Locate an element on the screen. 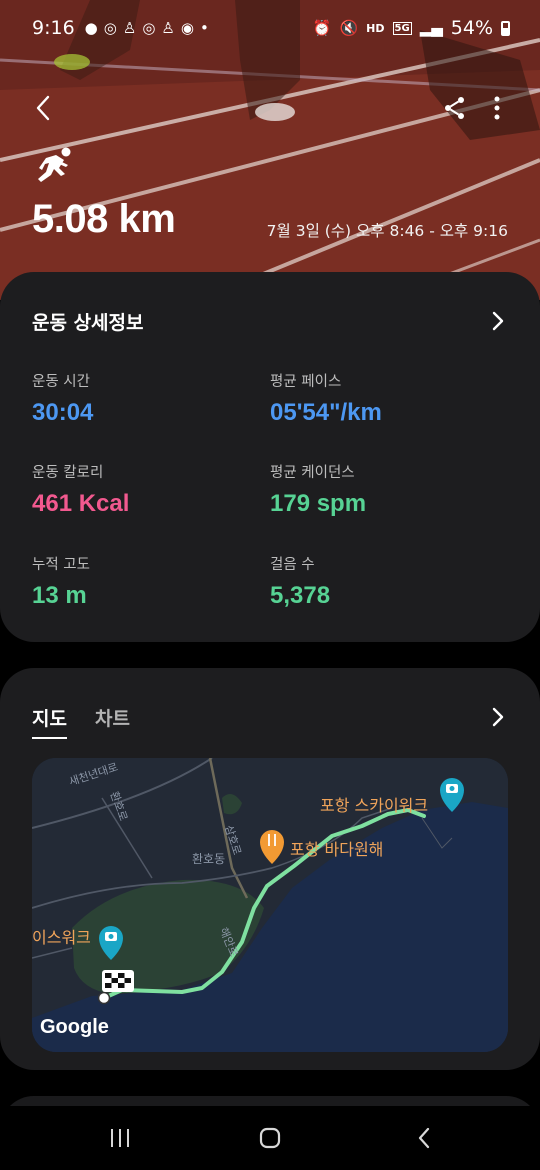 Image resolution: width=540 pixels, height=1170 pixels. status-time: 9:16 is located at coordinates (53, 28).